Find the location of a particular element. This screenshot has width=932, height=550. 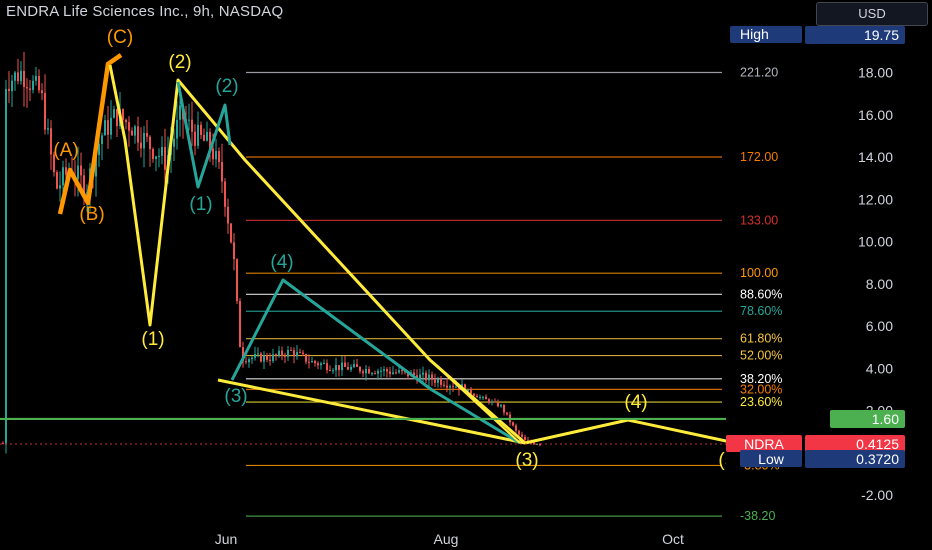

currency-button: USD is located at coordinates (872, 14).